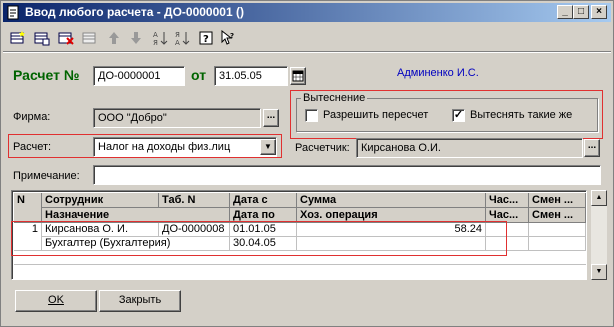  I want to click on doc-number-label: Расчет №, so click(46, 75).